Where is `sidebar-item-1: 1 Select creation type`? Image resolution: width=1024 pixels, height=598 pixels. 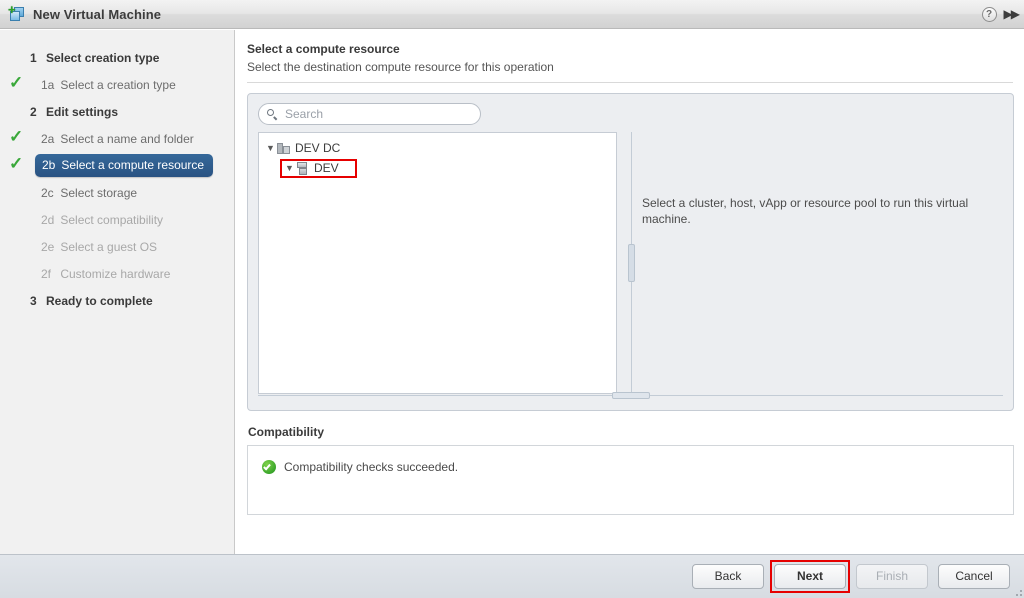 sidebar-item-1: 1 Select creation type is located at coordinates (117, 57).